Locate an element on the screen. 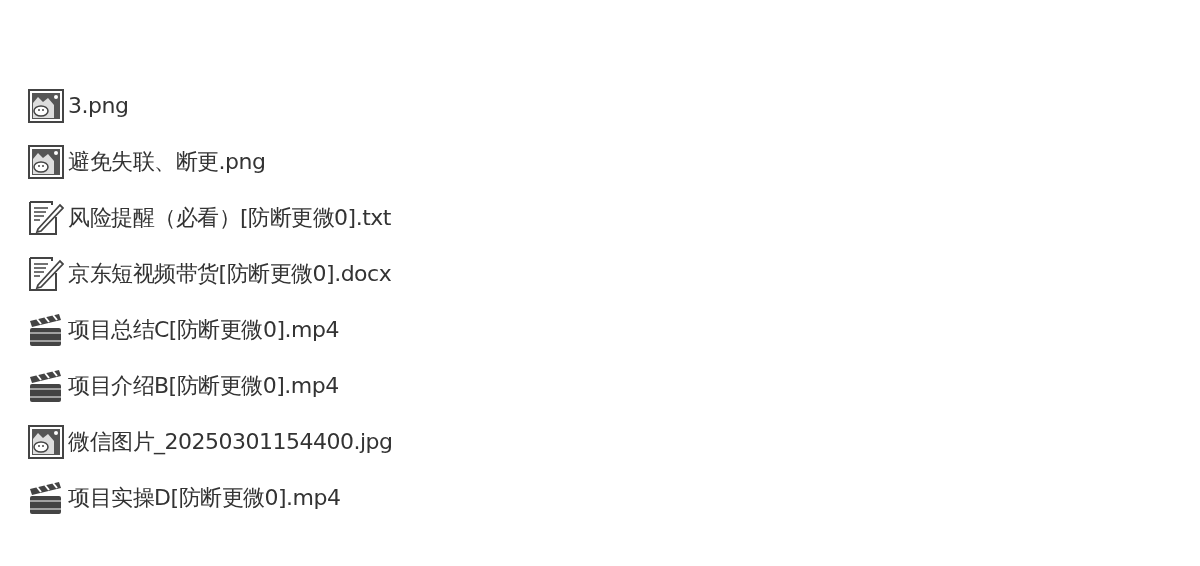 This screenshot has height=566, width=1200. file-name: 微信图片_20250301154400.jpg is located at coordinates (230, 442).